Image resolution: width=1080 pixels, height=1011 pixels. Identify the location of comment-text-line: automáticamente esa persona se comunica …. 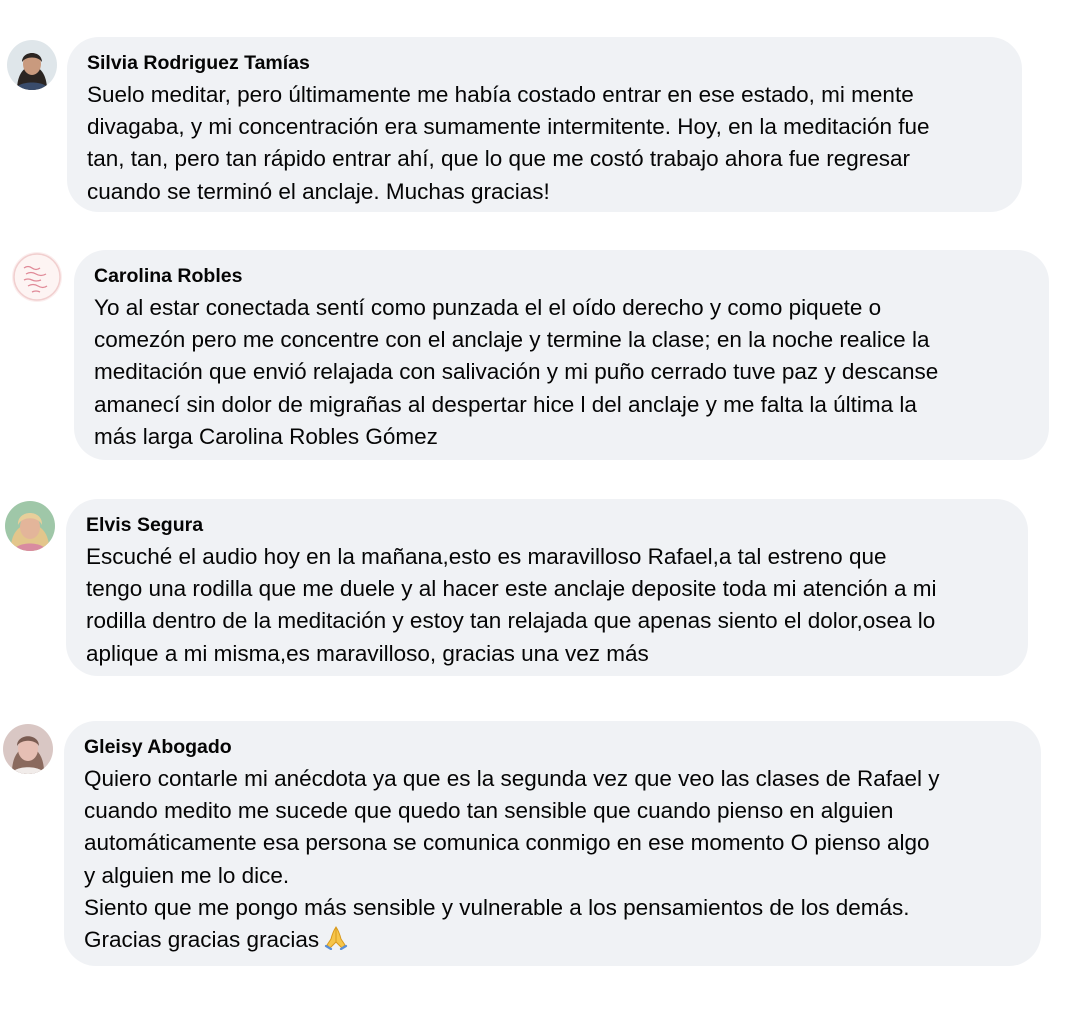
(507, 843).